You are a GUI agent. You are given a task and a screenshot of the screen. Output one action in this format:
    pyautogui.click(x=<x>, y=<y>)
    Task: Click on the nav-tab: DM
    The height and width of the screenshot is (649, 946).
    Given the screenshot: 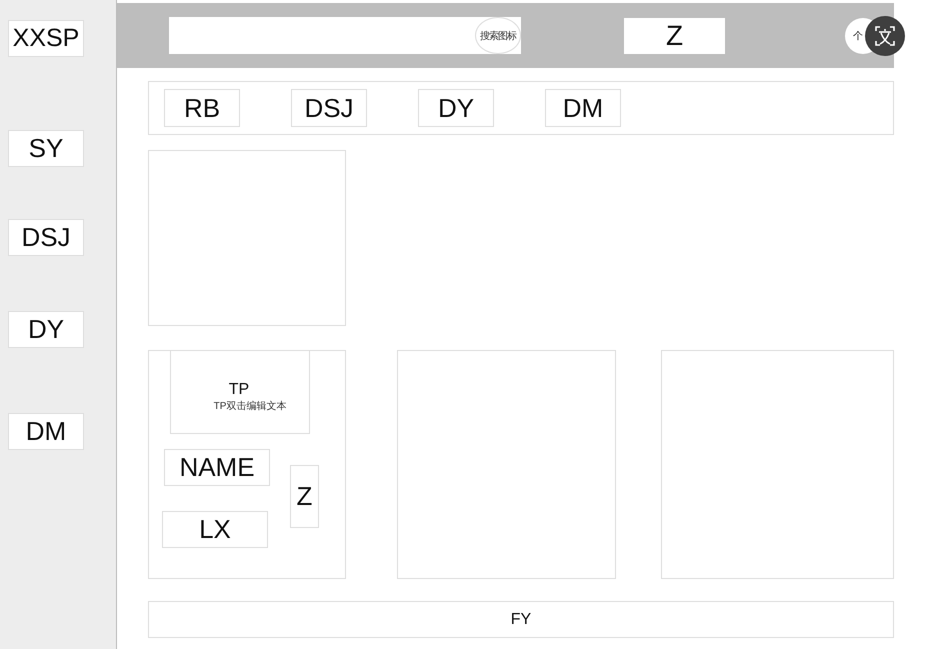 What is the action you would take?
    pyautogui.click(x=583, y=108)
    